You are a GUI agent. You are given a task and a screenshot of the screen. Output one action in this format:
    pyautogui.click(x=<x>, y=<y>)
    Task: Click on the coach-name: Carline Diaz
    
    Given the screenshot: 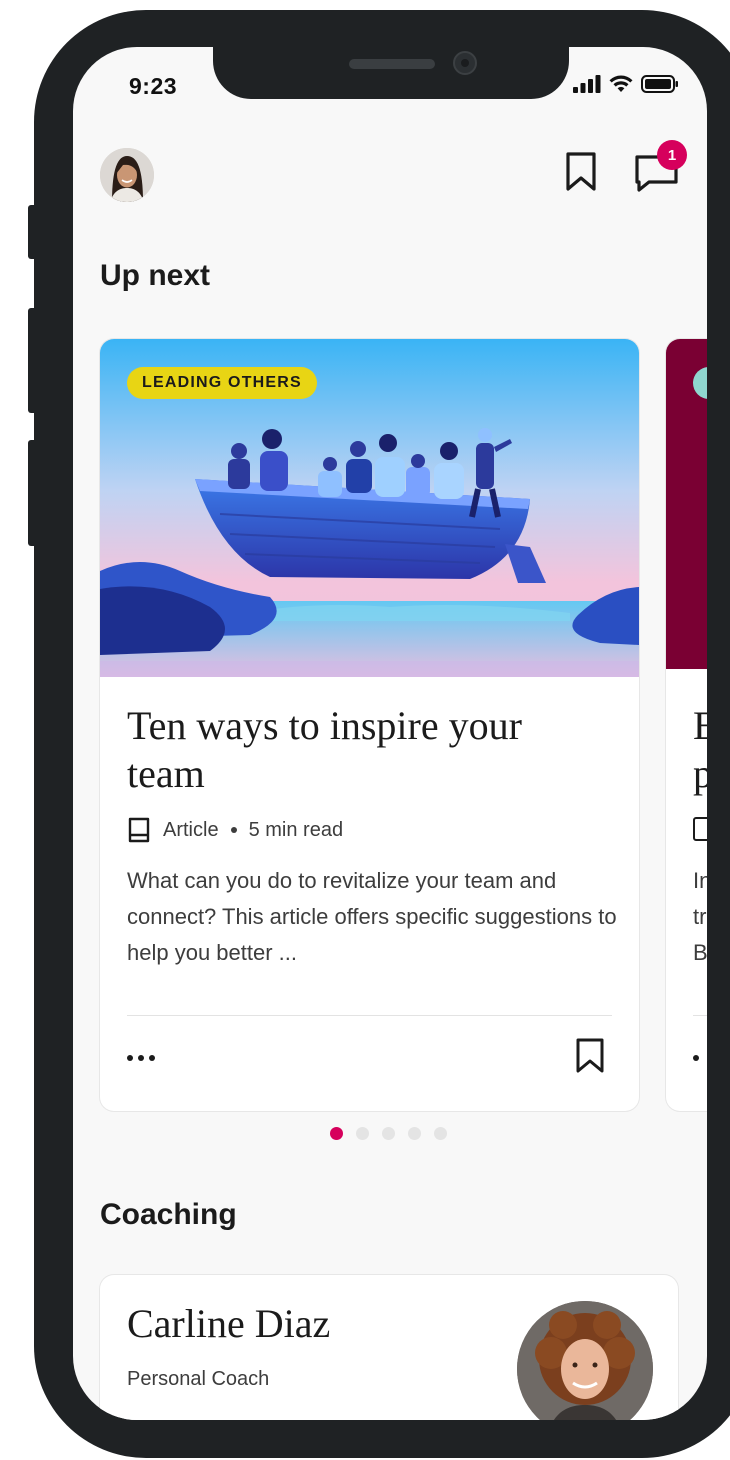 What is the action you would take?
    pyautogui.click(x=229, y=1323)
    